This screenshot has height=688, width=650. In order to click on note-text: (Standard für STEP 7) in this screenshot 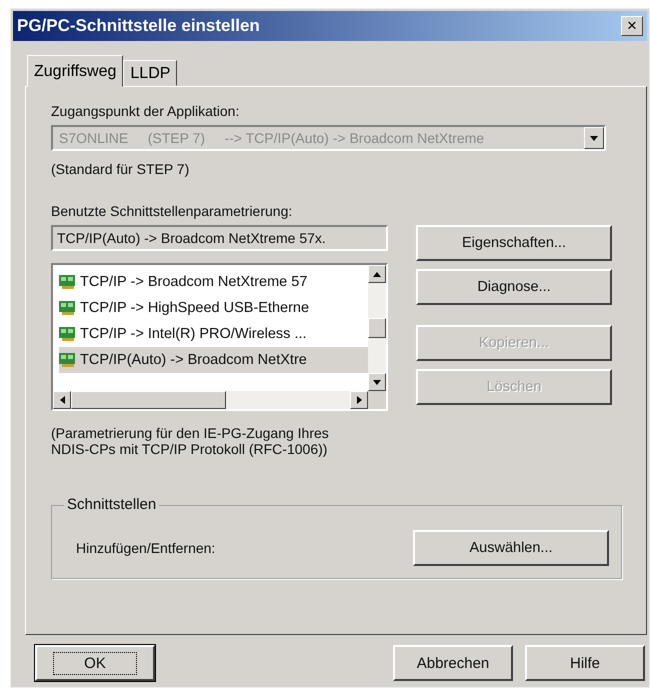, I will do `click(120, 169)`.